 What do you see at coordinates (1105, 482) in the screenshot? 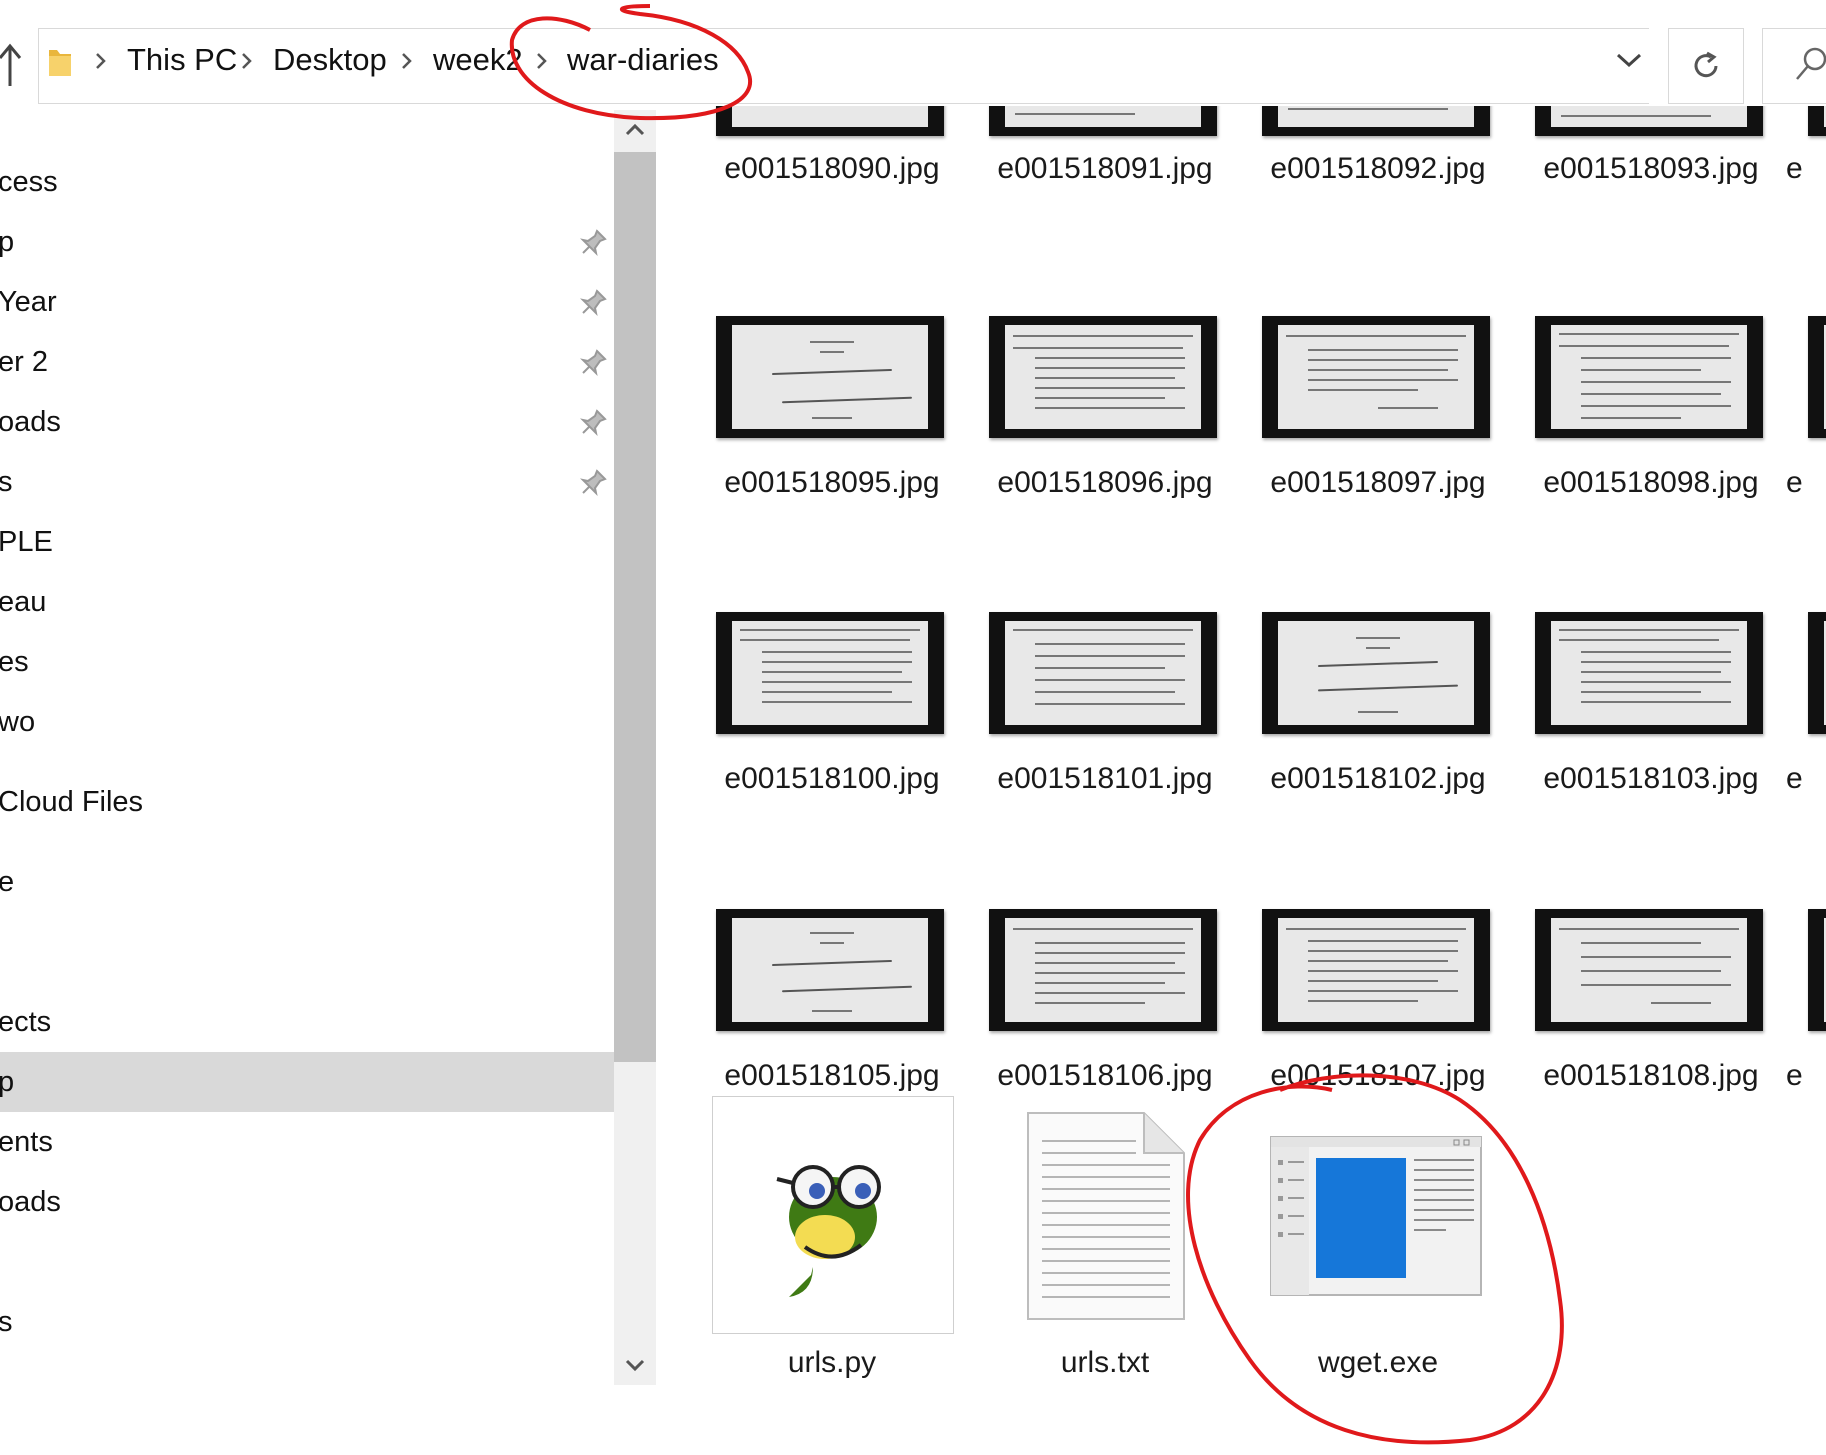
I see `file-name: e001518096.jpg` at bounding box center [1105, 482].